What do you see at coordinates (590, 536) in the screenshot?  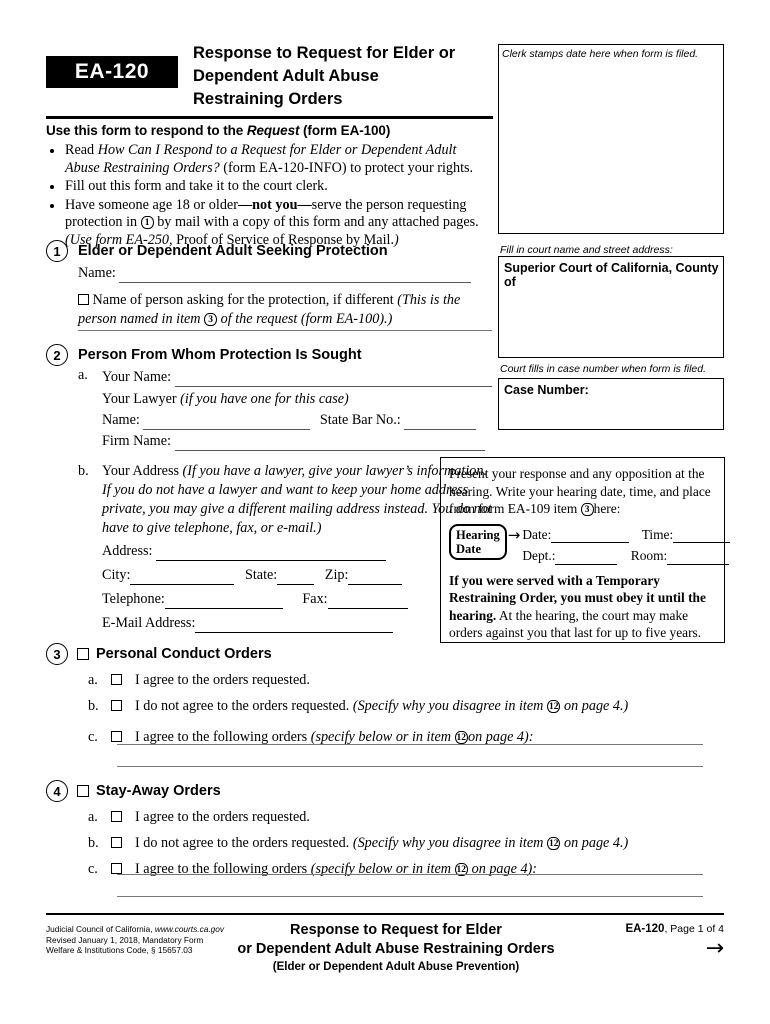 I see `hearing-date-input` at bounding box center [590, 536].